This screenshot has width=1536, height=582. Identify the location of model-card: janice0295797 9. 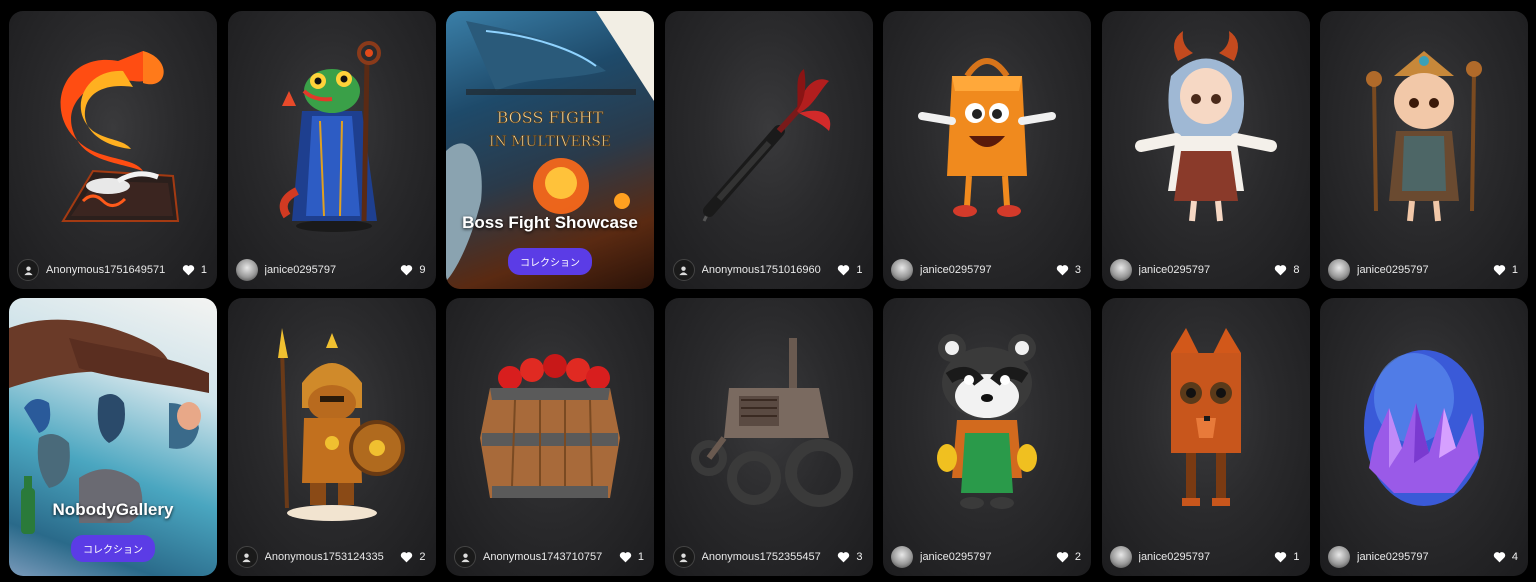
(331, 150).